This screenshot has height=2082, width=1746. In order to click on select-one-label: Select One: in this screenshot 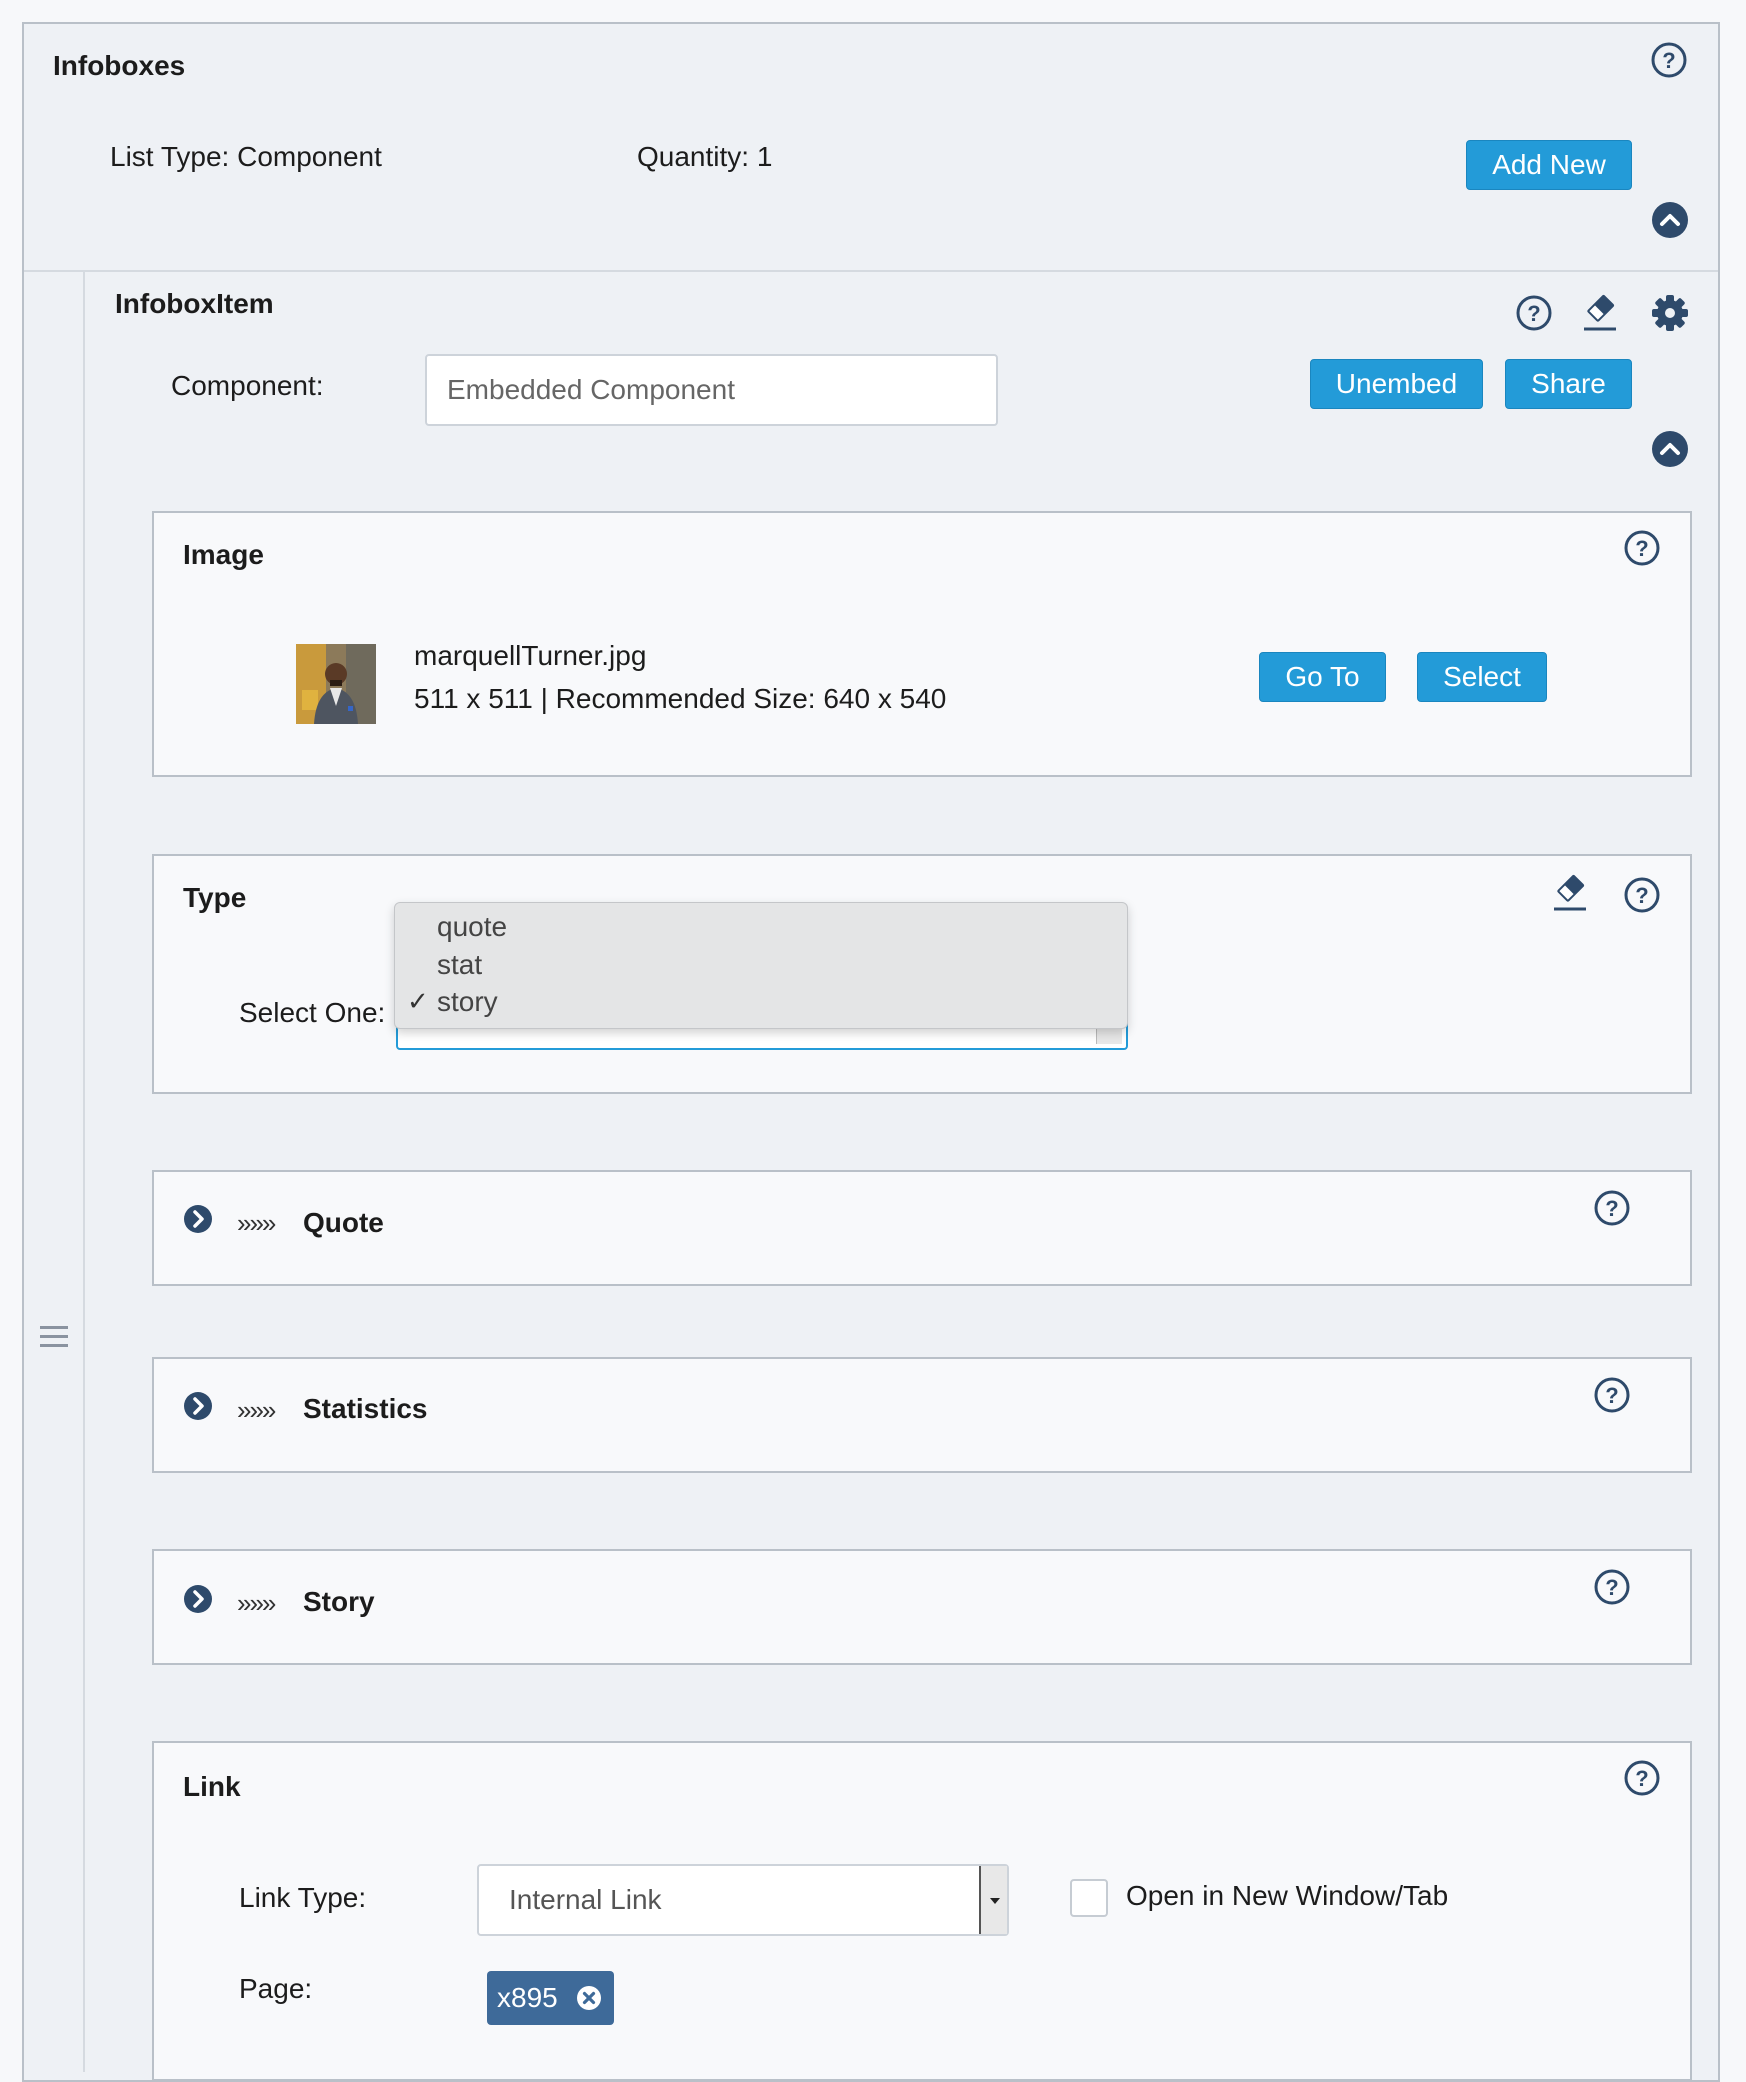, I will do `click(312, 1012)`.